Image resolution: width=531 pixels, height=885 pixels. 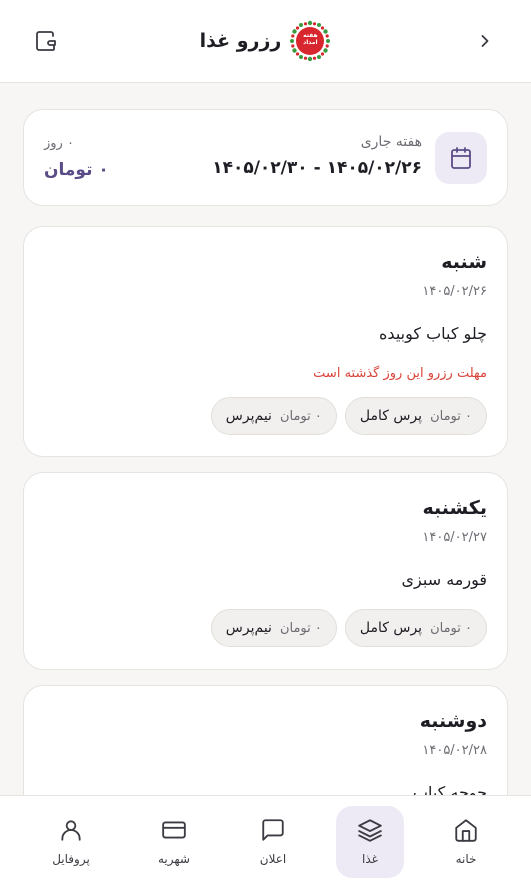 What do you see at coordinates (273, 859) in the screenshot?
I see `tab-label: اعلان` at bounding box center [273, 859].